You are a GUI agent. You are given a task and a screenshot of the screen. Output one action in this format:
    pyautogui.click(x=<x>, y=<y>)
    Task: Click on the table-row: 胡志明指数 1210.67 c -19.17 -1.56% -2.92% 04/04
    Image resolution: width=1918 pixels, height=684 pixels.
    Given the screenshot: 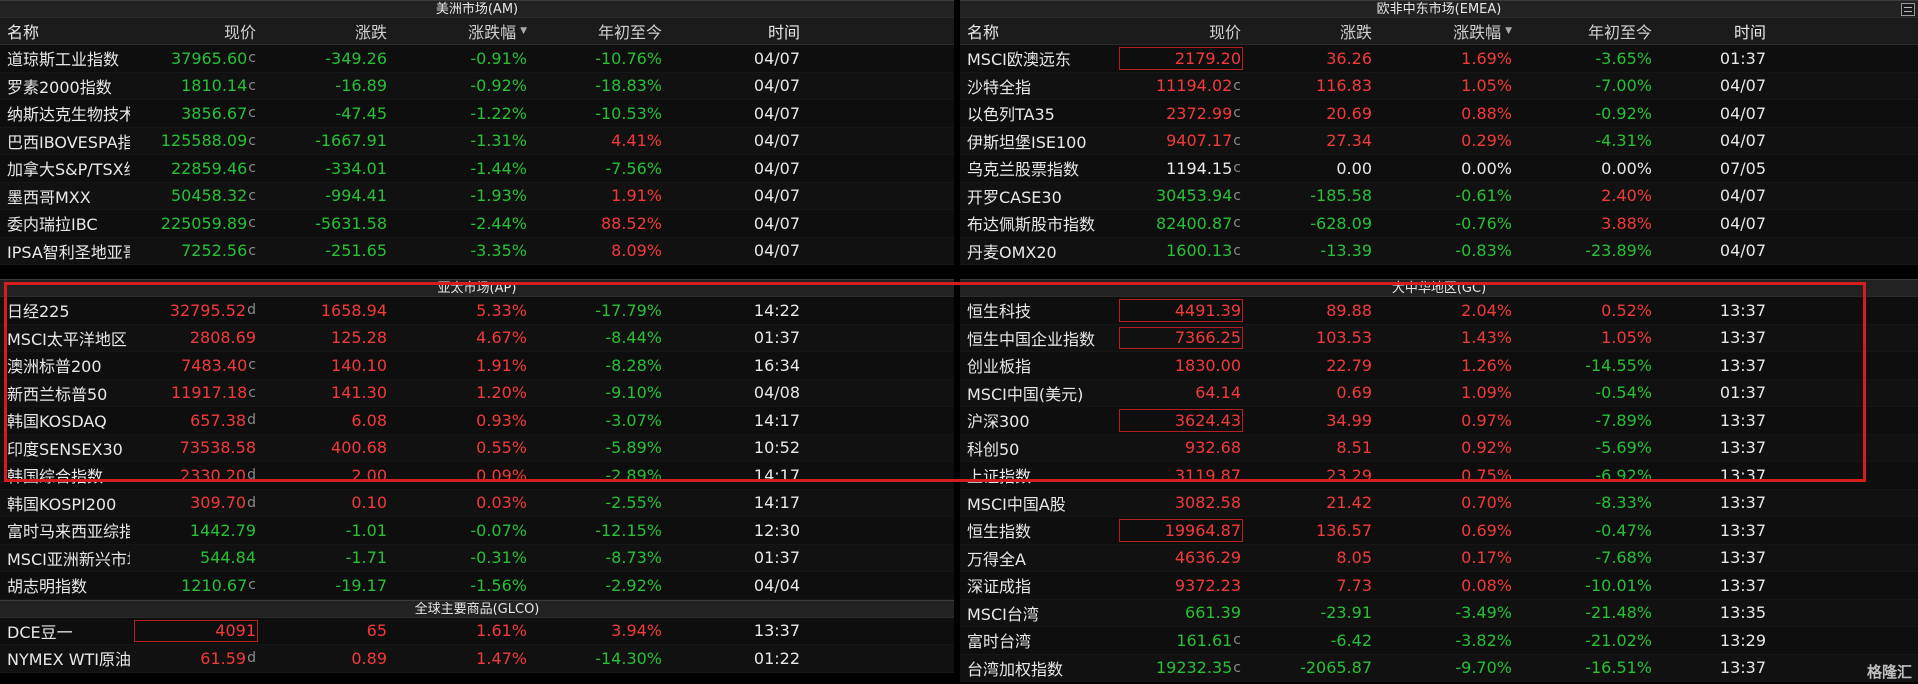 What is the action you would take?
    pyautogui.click(x=477, y=586)
    